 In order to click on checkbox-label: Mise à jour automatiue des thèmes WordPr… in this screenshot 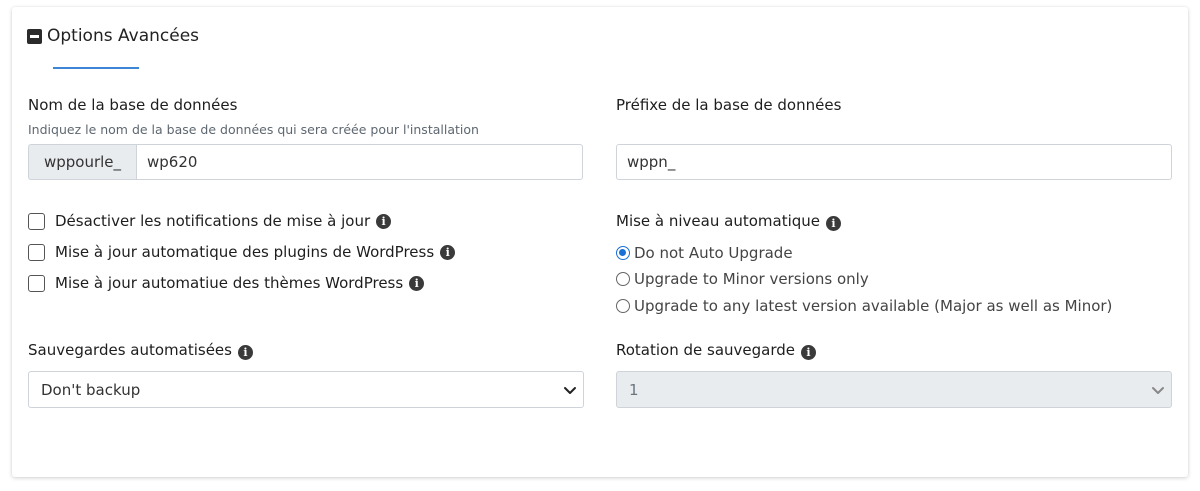, I will do `click(229, 283)`.